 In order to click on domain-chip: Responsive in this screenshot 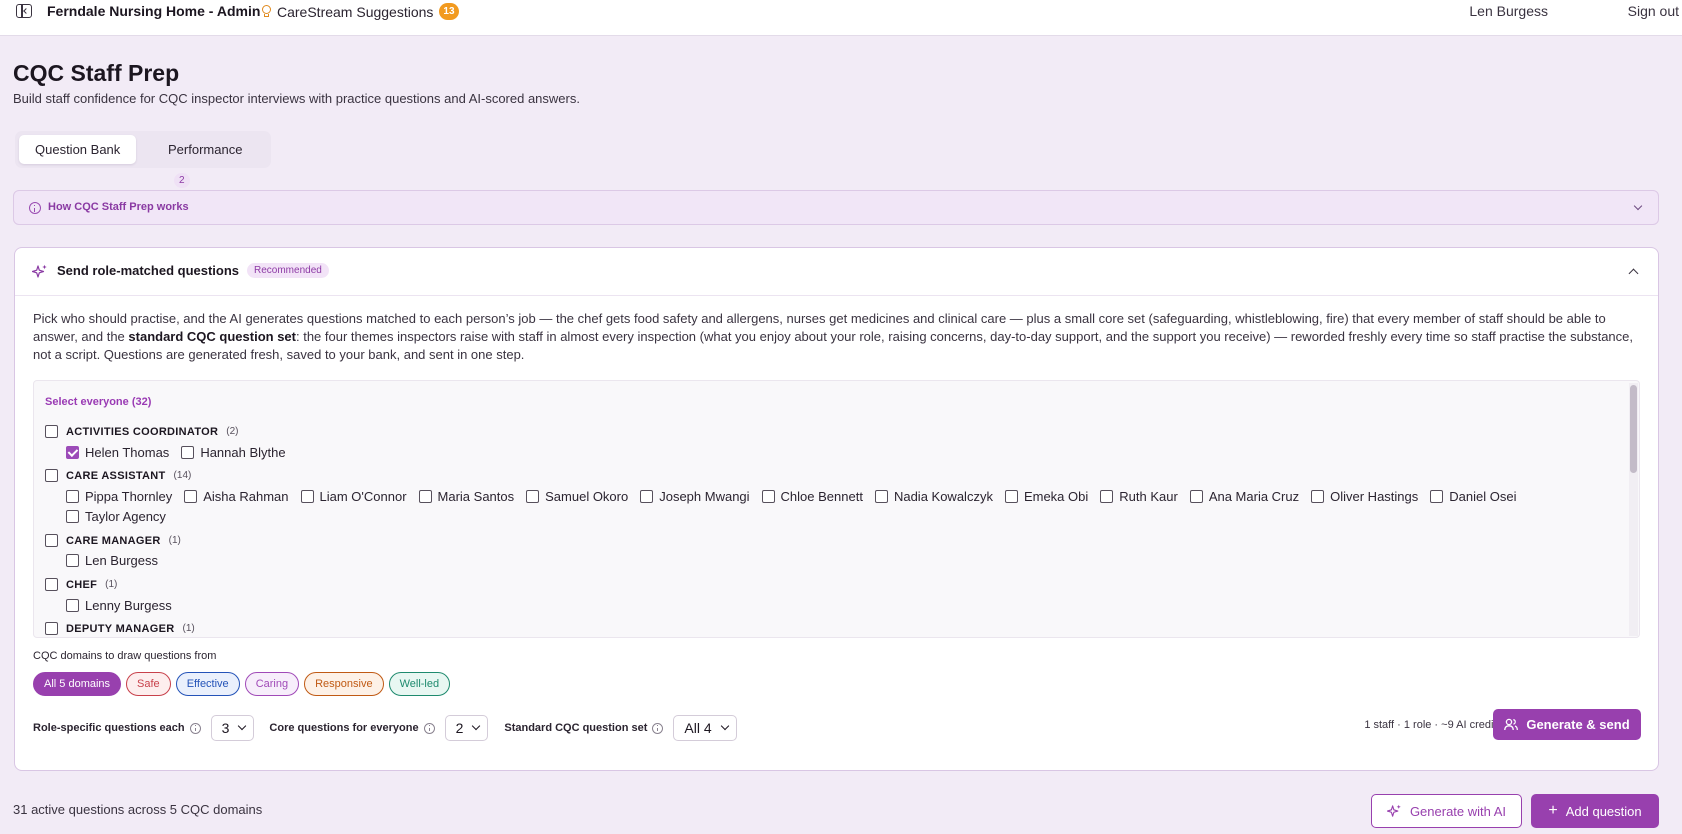, I will do `click(344, 684)`.